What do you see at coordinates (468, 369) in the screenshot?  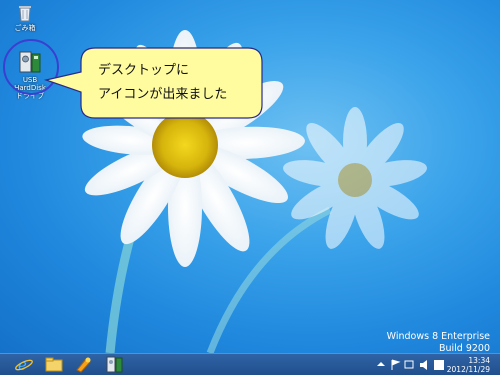 I see `clock-date: 2012/11/29` at bounding box center [468, 369].